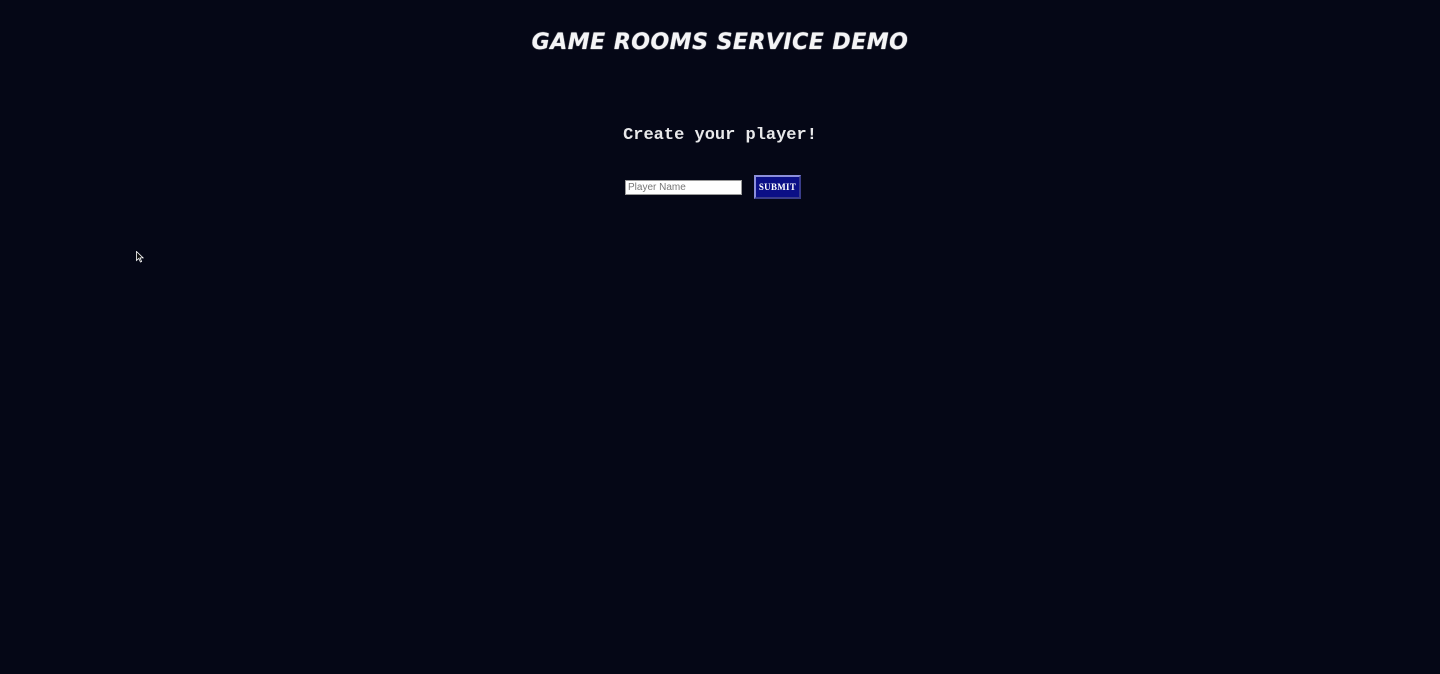 The height and width of the screenshot is (674, 1440). I want to click on submit-button: SUBMIT, so click(777, 187).